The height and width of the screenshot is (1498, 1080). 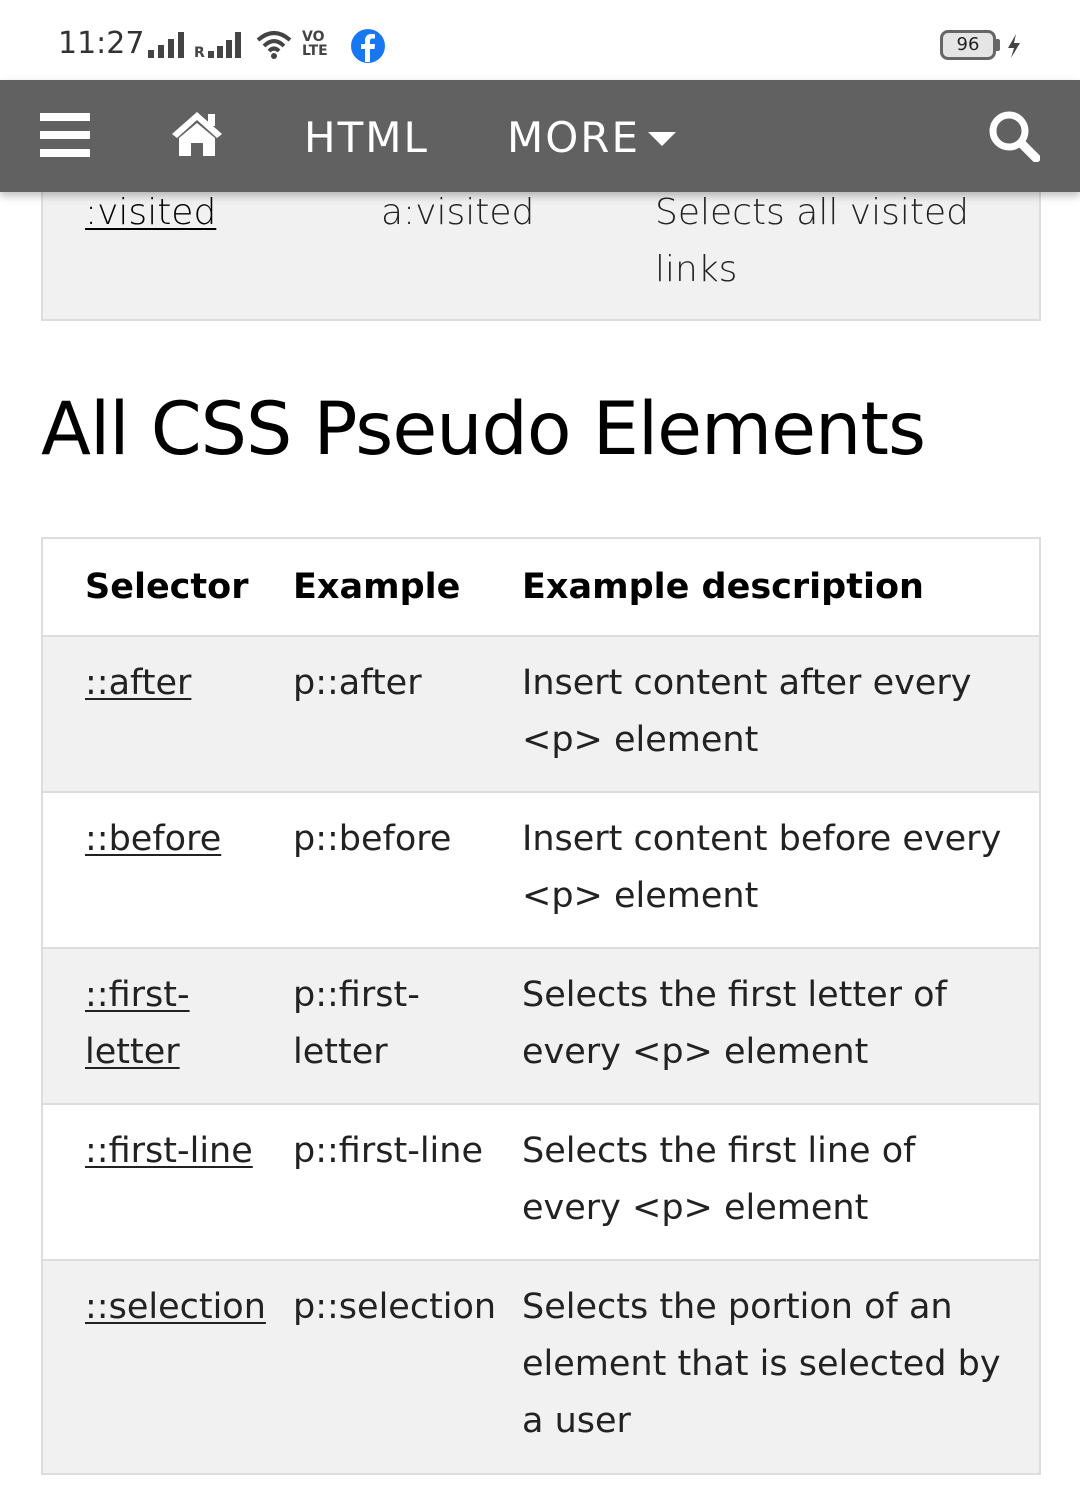 I want to click on nav-more-menu: MORE, so click(x=573, y=138).